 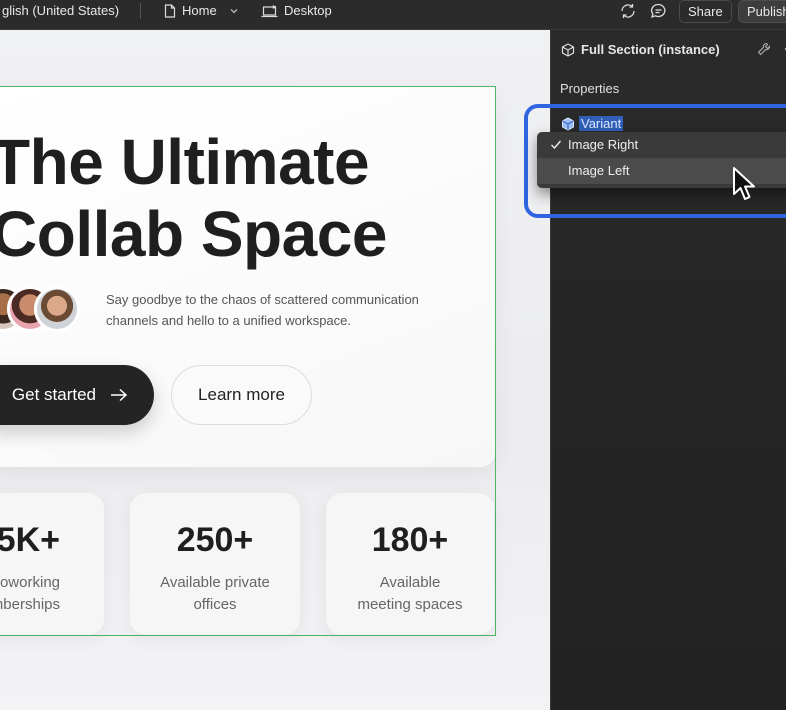 I want to click on stat-card: 250+ Available private offices, so click(x=215, y=564).